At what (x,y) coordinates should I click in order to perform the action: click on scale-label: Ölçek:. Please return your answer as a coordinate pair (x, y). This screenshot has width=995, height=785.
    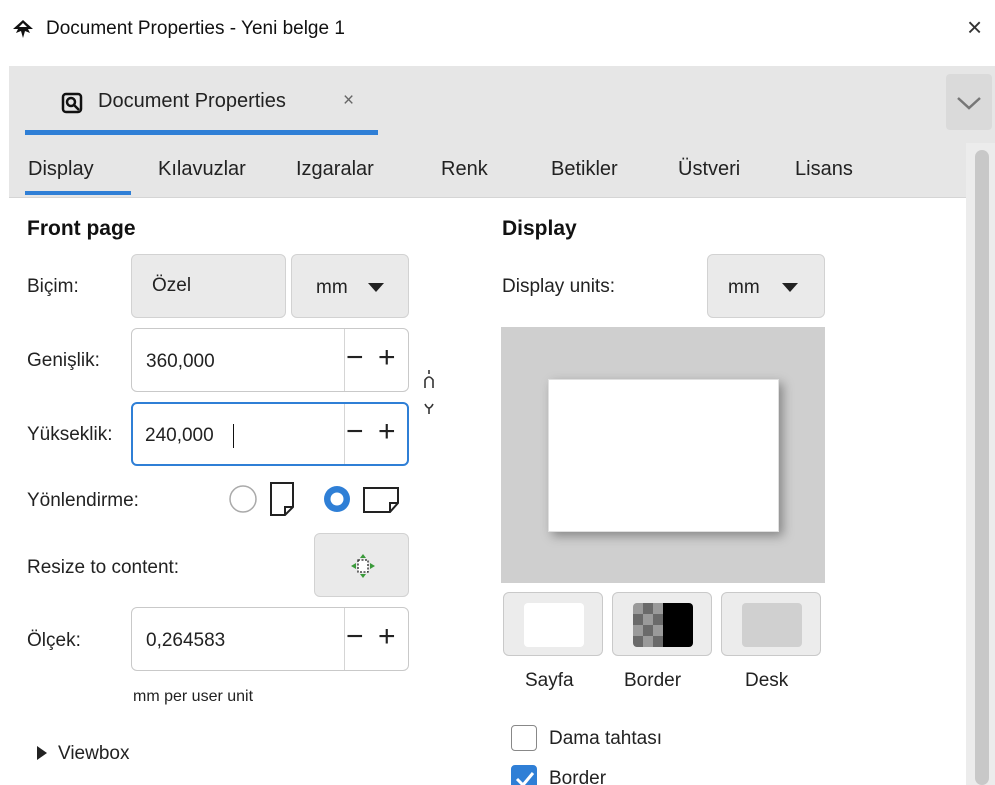
    Looking at the image, I should click on (54, 640).